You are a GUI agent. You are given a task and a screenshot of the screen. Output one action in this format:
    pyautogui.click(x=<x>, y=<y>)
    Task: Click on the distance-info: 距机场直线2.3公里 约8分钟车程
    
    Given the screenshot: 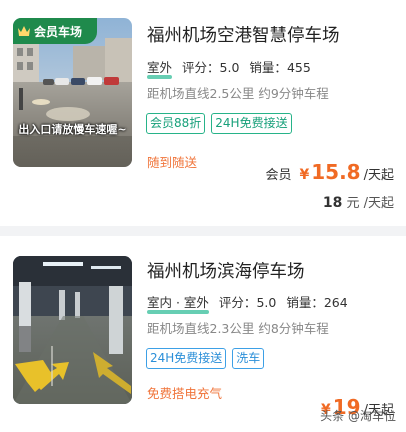 What is the action you would take?
    pyautogui.click(x=238, y=328)
    